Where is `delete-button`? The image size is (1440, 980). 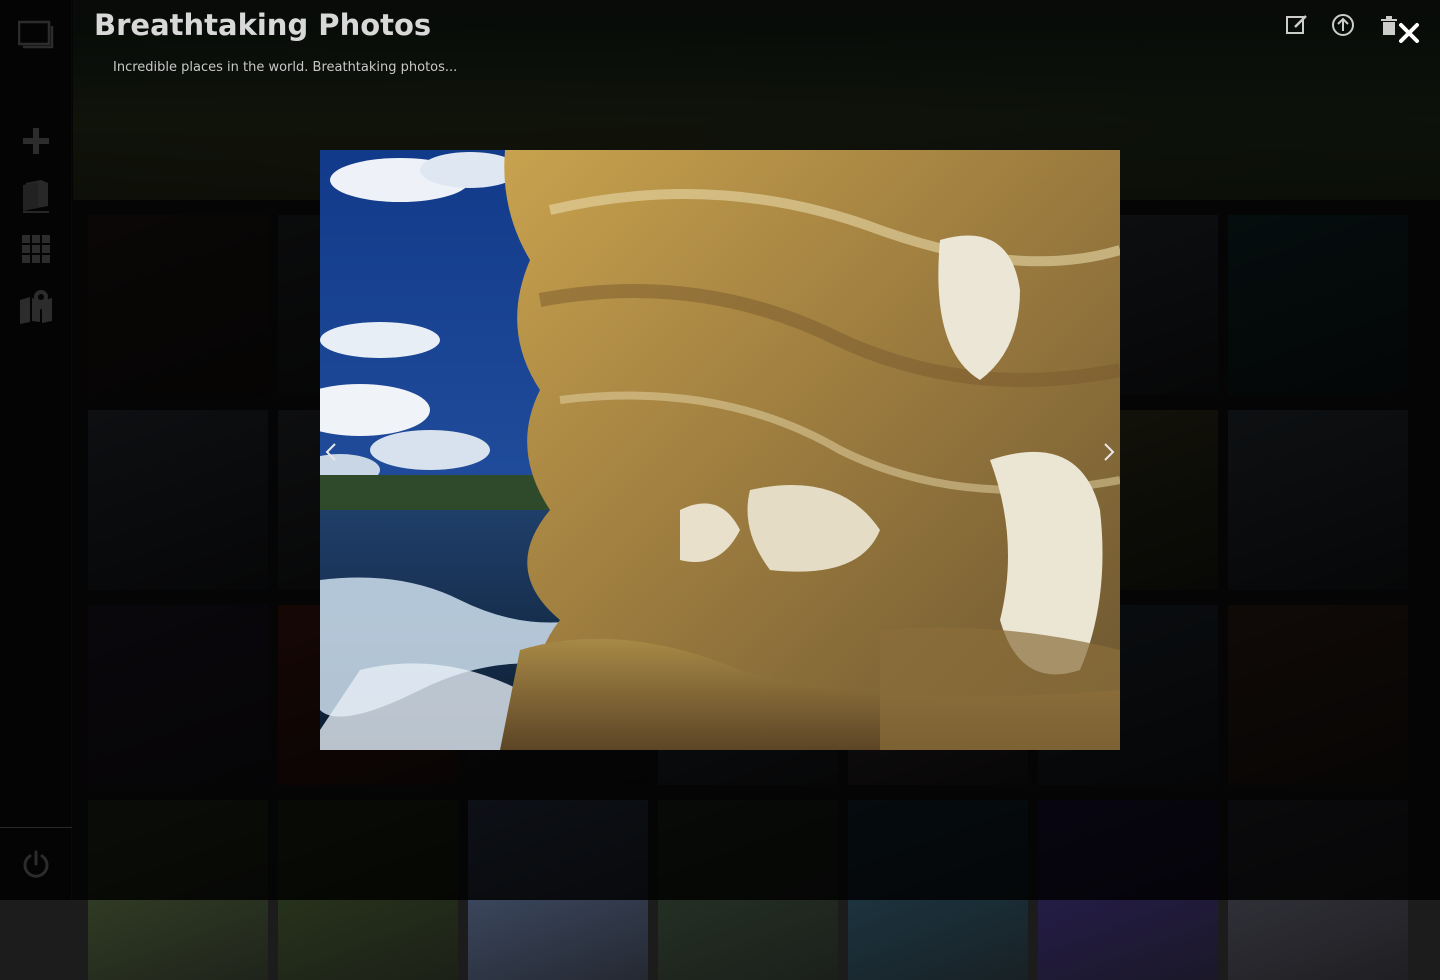 delete-button is located at coordinates (1389, 25).